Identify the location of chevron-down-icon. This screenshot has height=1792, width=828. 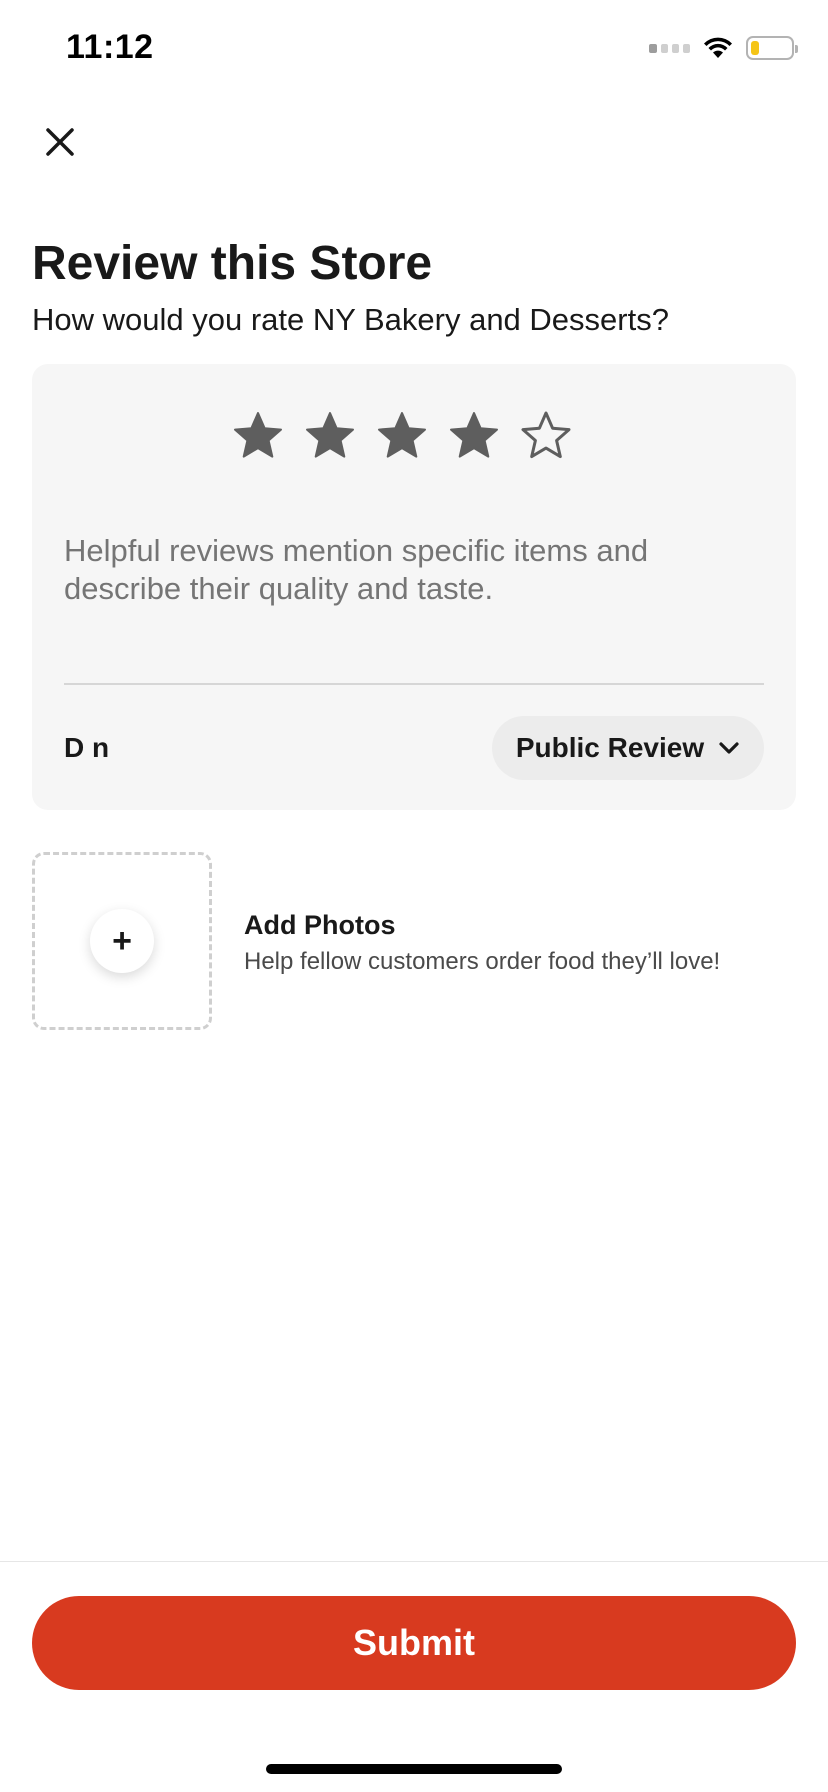
(729, 748).